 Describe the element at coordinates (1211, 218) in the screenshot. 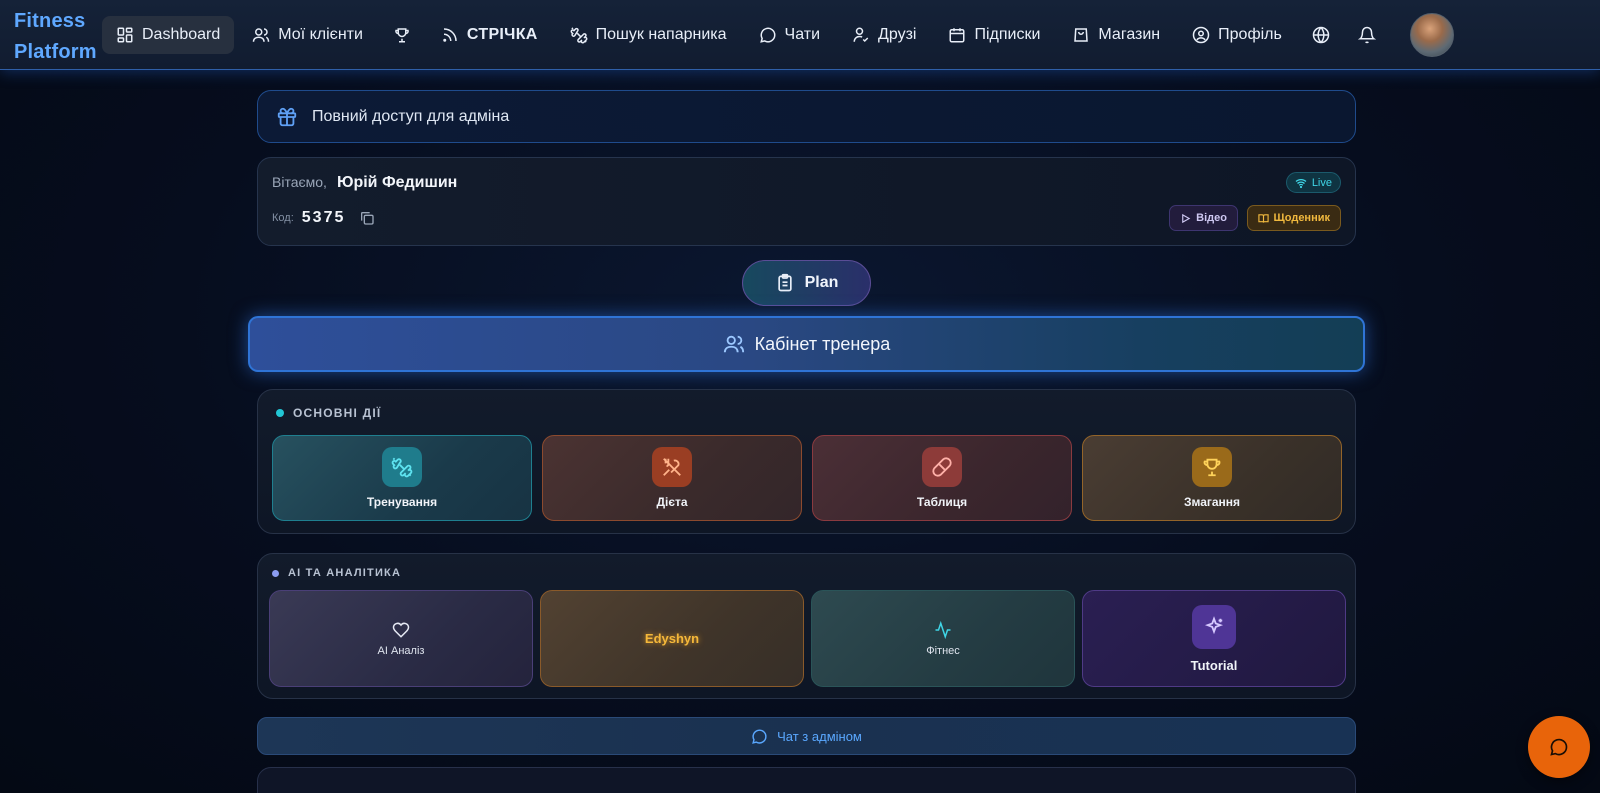

I see `video-label: Відео` at that location.